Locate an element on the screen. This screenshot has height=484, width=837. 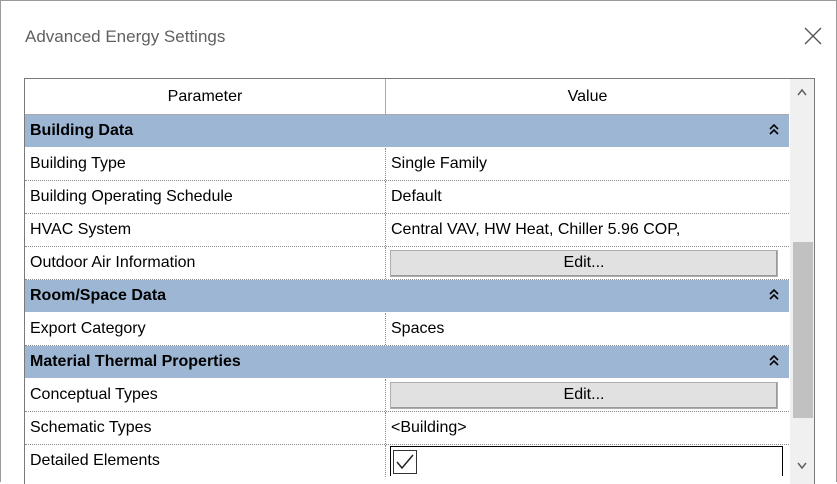
scroll-down-button is located at coordinates (802, 465).